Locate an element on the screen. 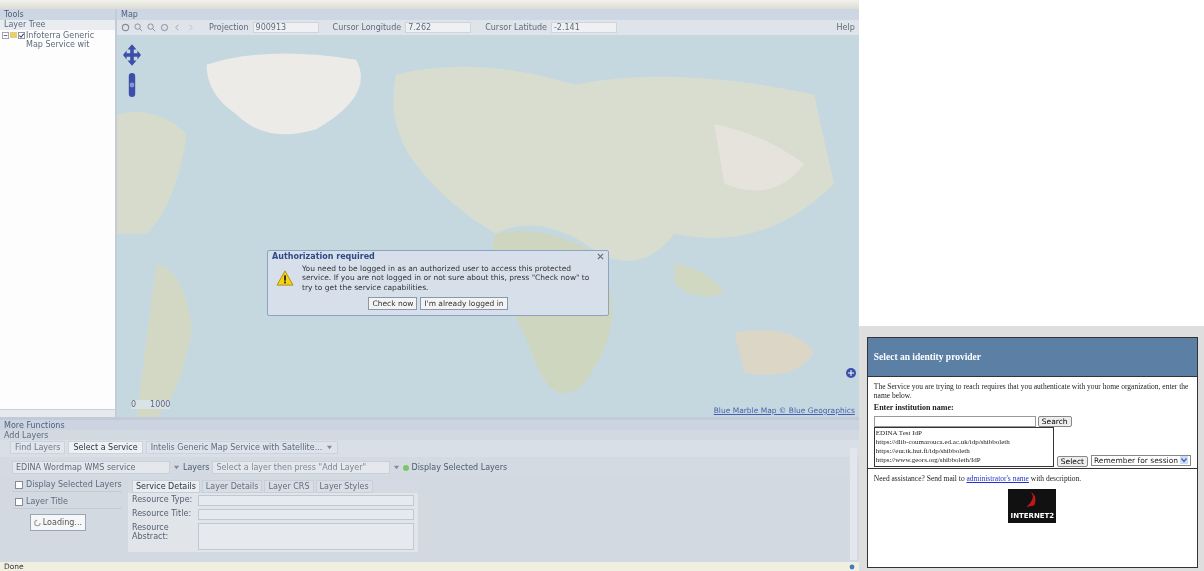 The width and height of the screenshot is (1204, 571). display-layers-button: Display Selected Layers is located at coordinates (455, 467).